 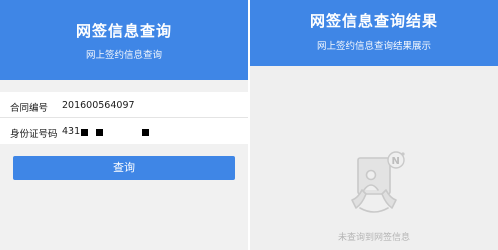 I want to click on id-number-label: 身份证号码, so click(x=34, y=134).